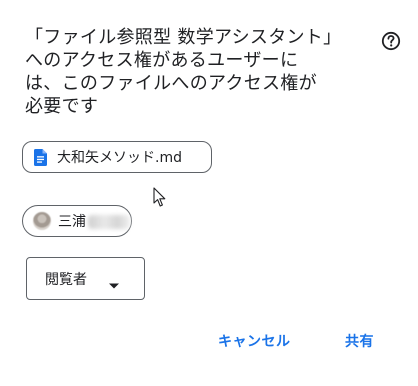 The height and width of the screenshot is (386, 418). What do you see at coordinates (391, 41) in the screenshot?
I see `help-icon` at bounding box center [391, 41].